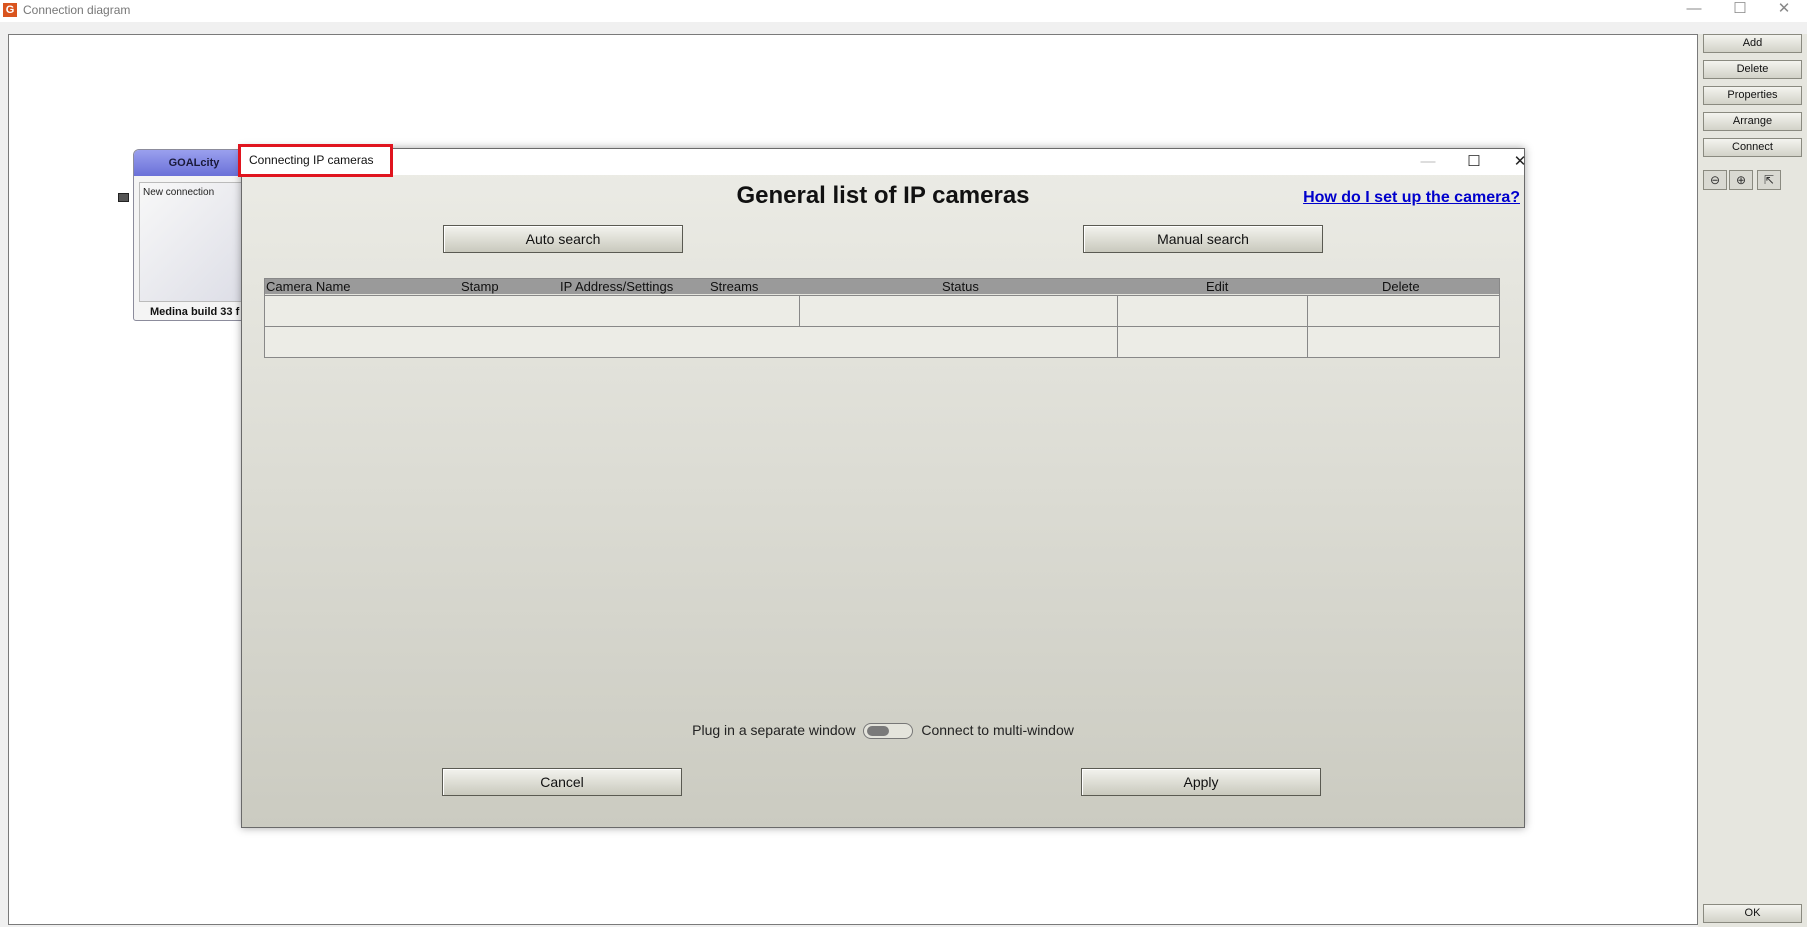  I want to click on col-status: Status, so click(960, 286).